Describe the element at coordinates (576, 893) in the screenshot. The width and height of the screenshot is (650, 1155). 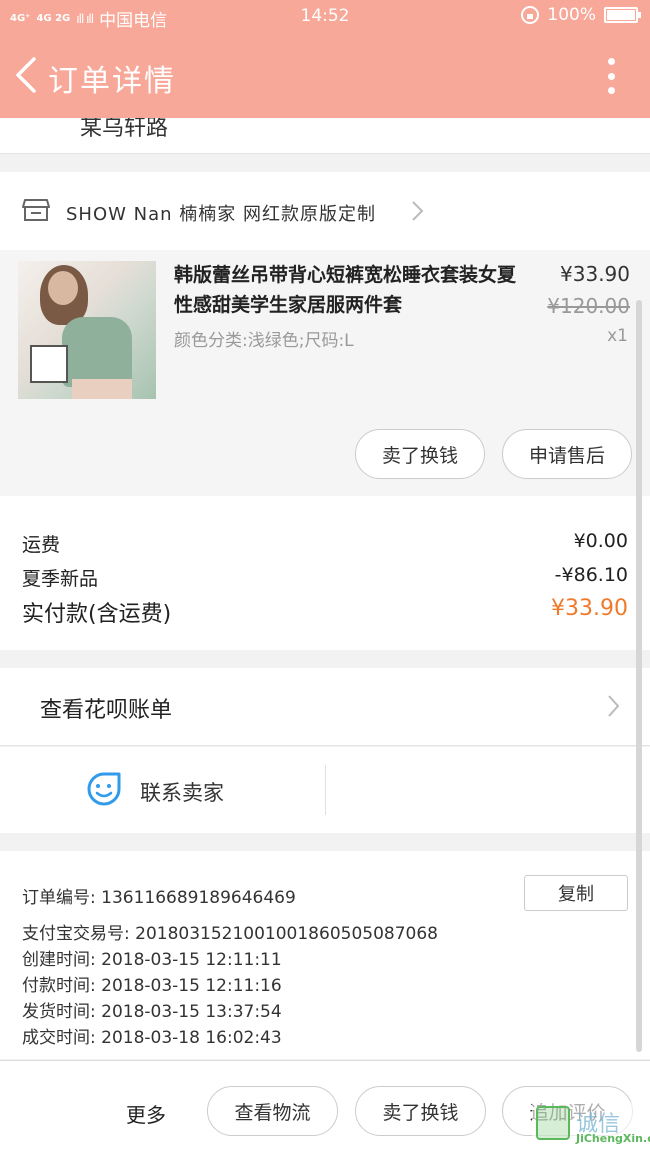
I see `copy-button: 复制` at that location.